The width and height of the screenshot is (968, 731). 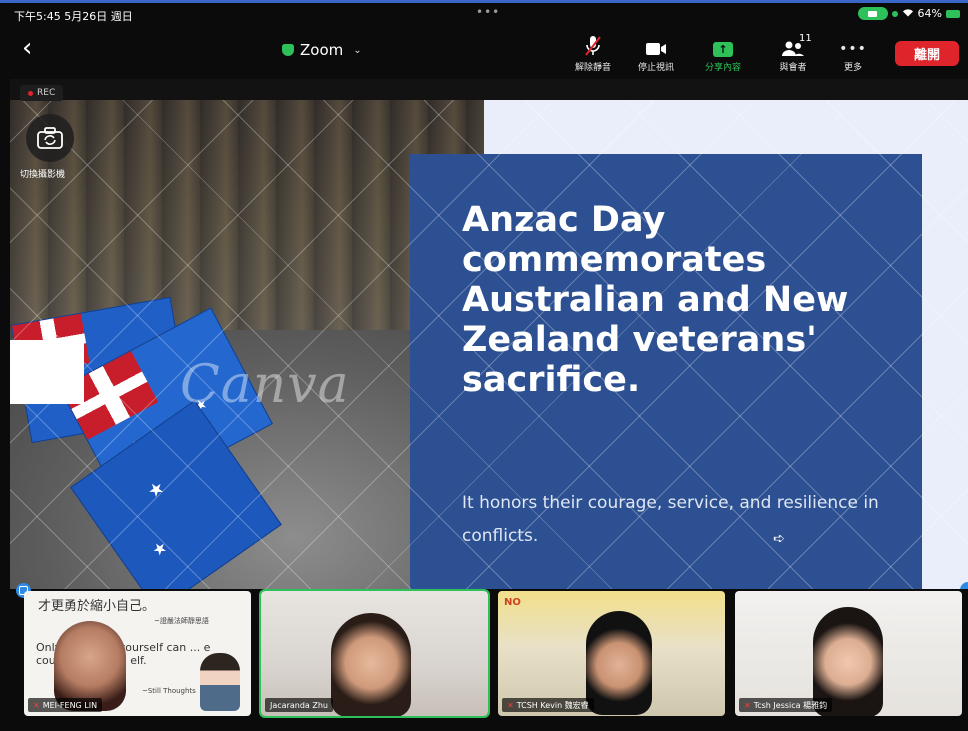 I want to click on participant-tile: ✕ Tcsh Jessica 楊雅鈞, so click(x=848, y=653).